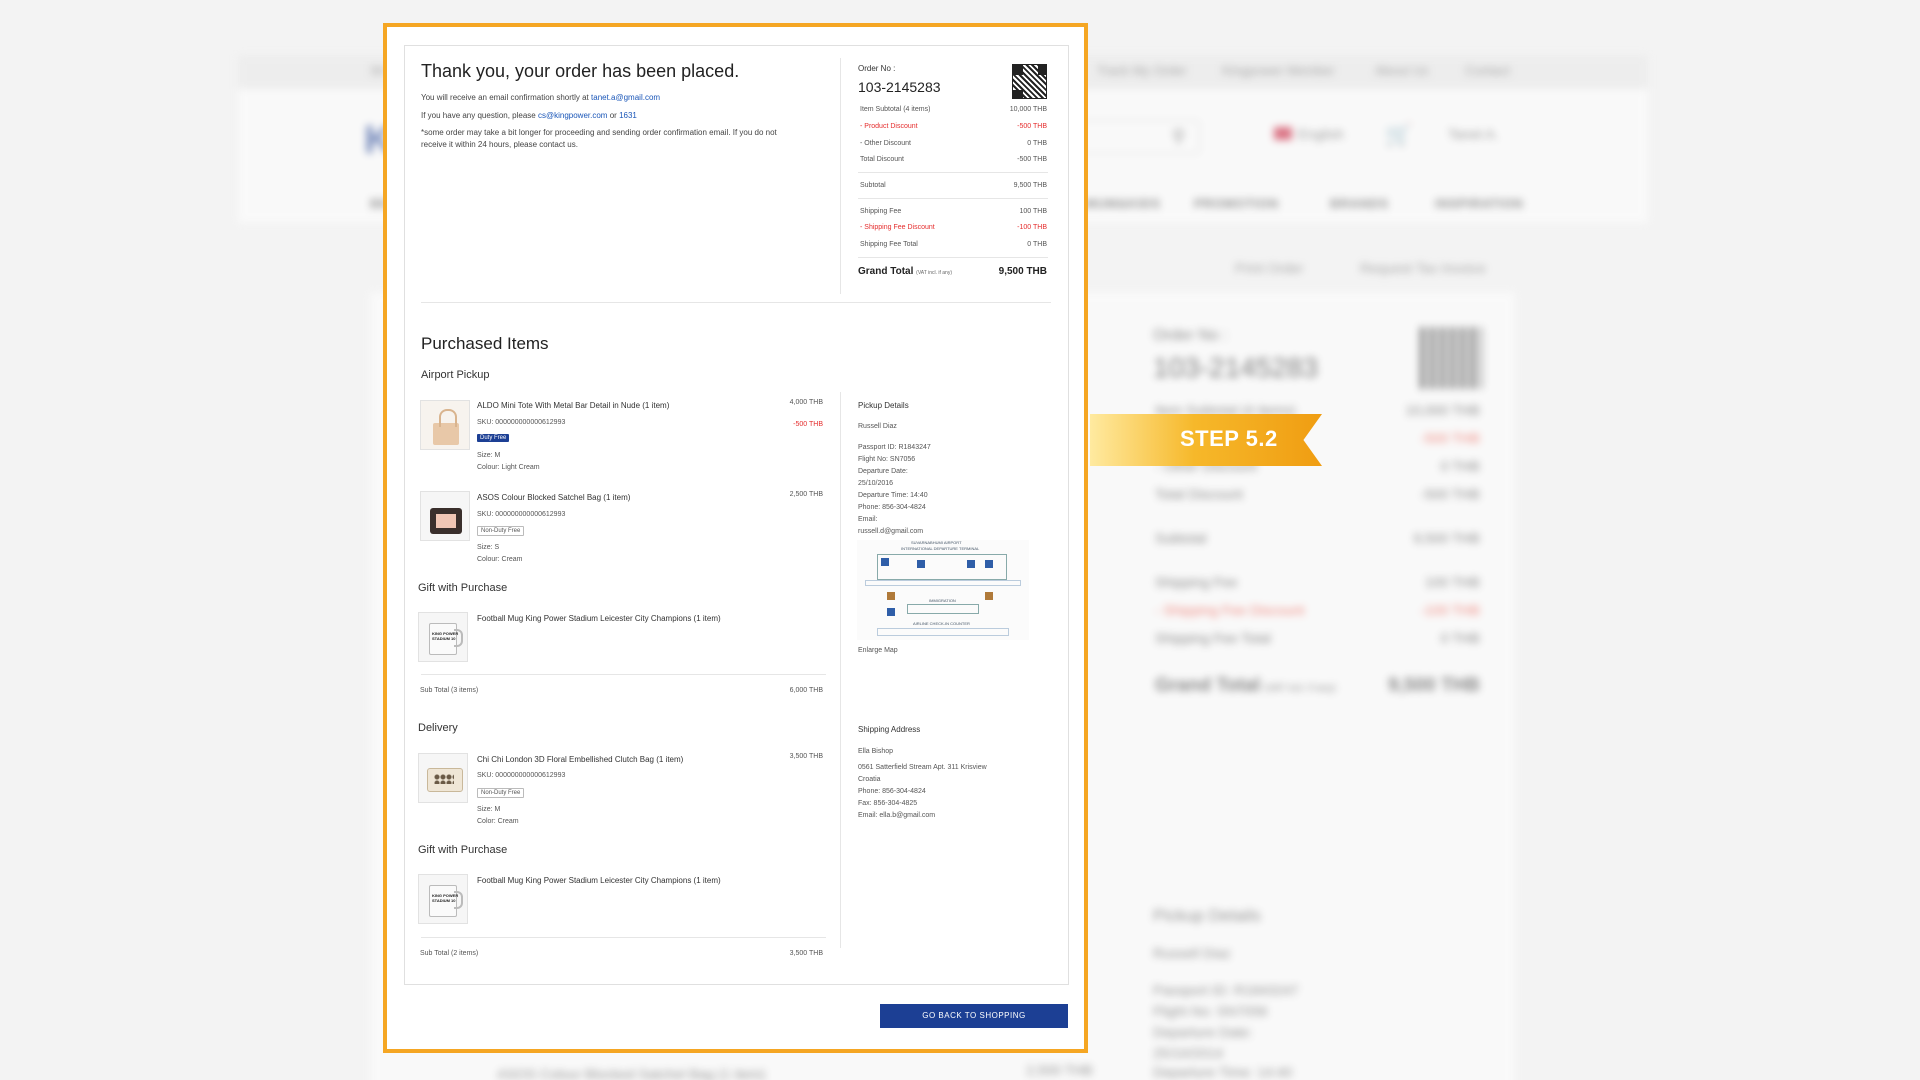 The image size is (1920, 1080). Describe the element at coordinates (501, 531) in the screenshot. I see `non-duty-free-badge: Non-Duty Free` at that location.